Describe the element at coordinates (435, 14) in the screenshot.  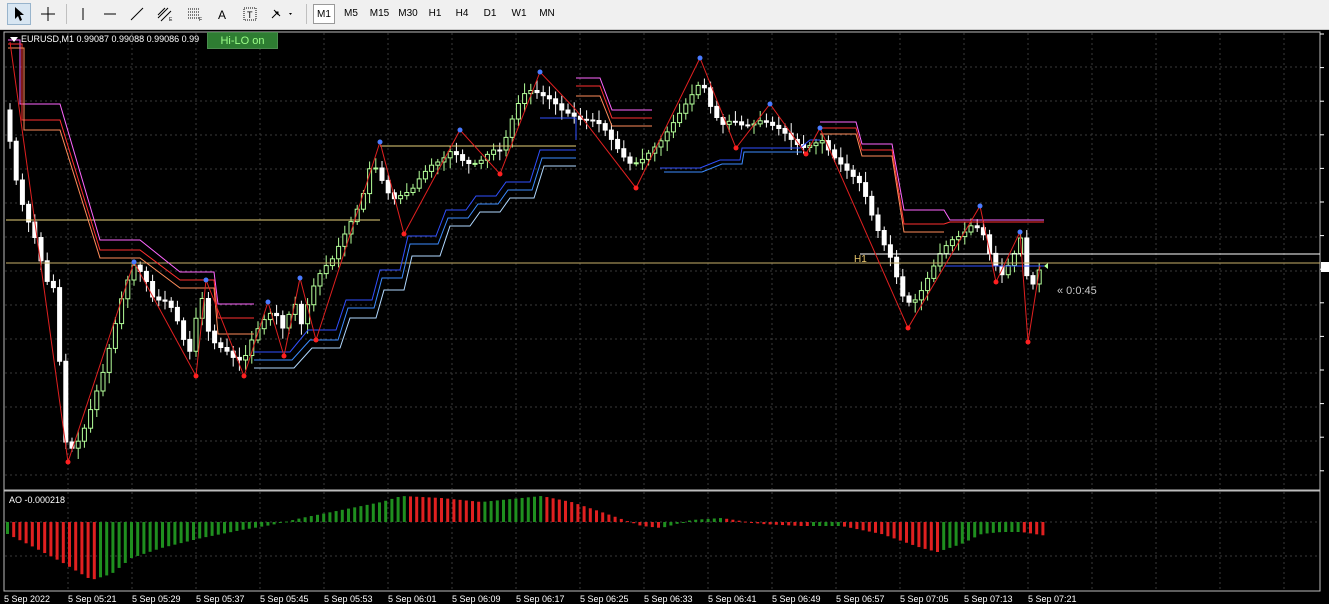
I see `timeframe-h1: H1` at that location.